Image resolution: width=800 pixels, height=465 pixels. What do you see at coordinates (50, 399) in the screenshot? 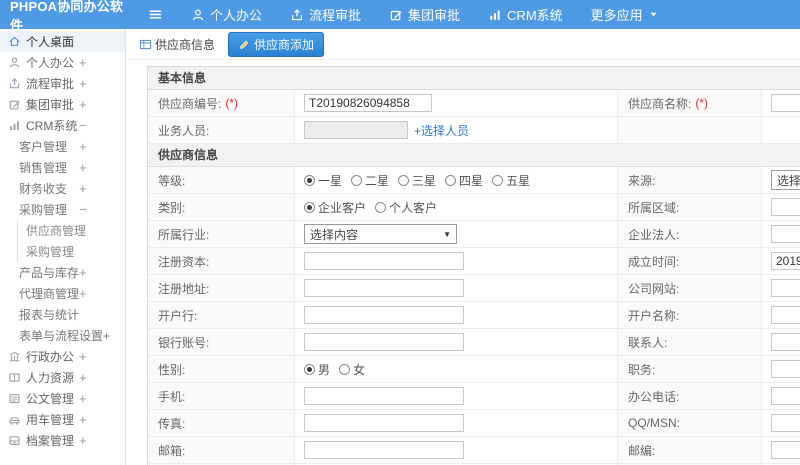
I see `sidebar-item-label: 公文管理` at bounding box center [50, 399].